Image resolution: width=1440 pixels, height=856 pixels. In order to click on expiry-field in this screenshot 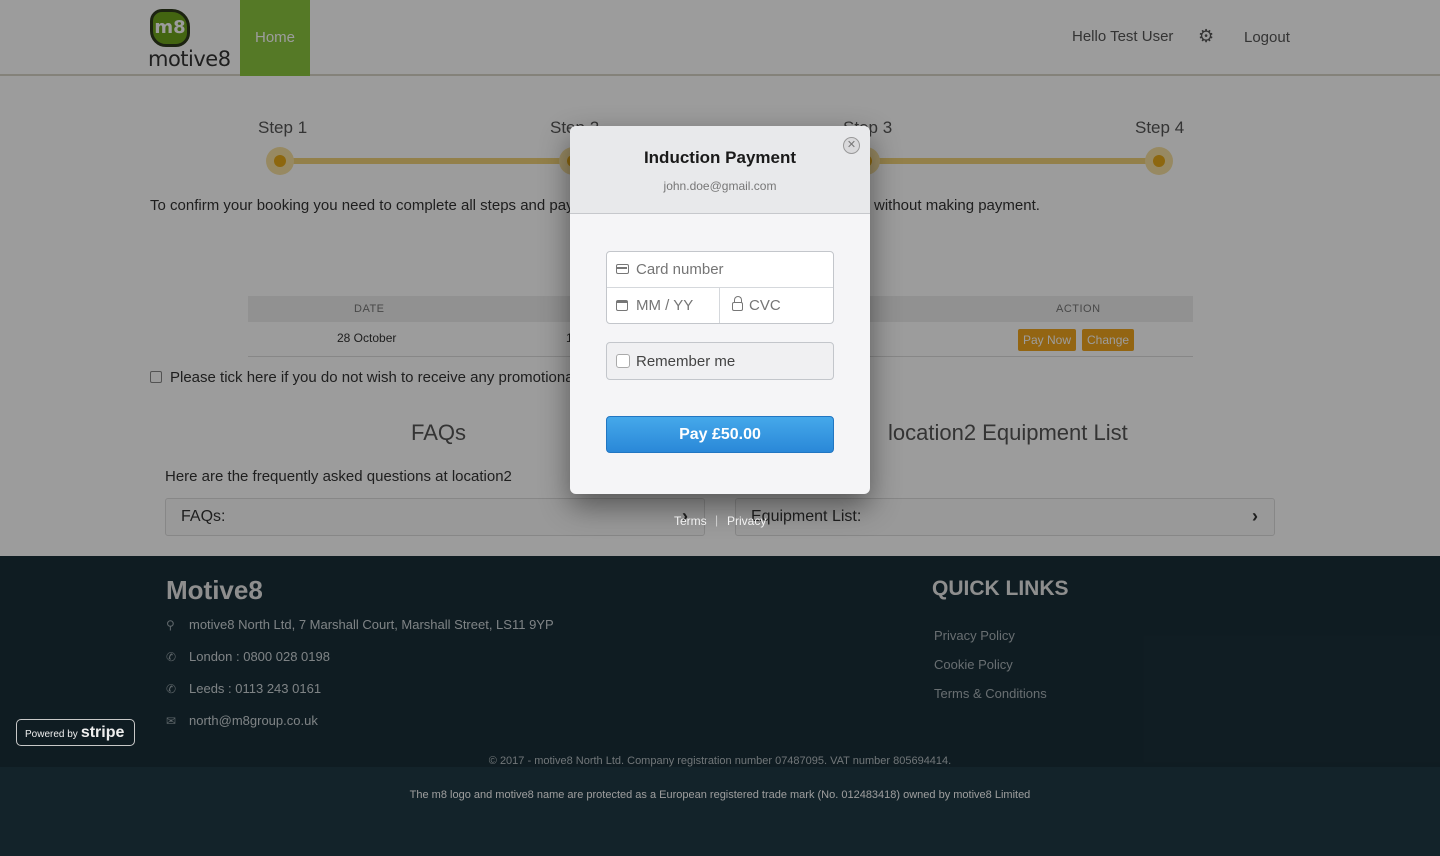, I will do `click(666, 305)`.